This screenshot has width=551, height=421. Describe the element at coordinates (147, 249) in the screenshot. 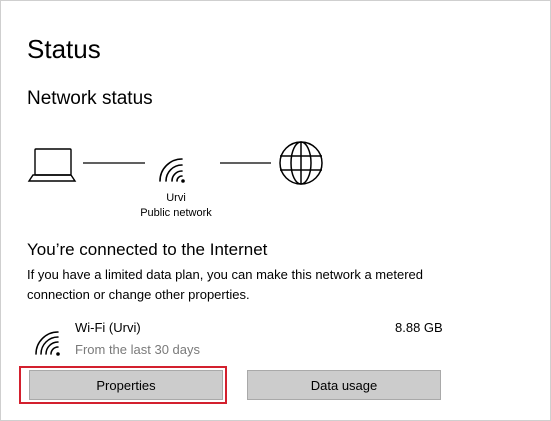

I see `connection-title: You’re connected to the Internet` at that location.